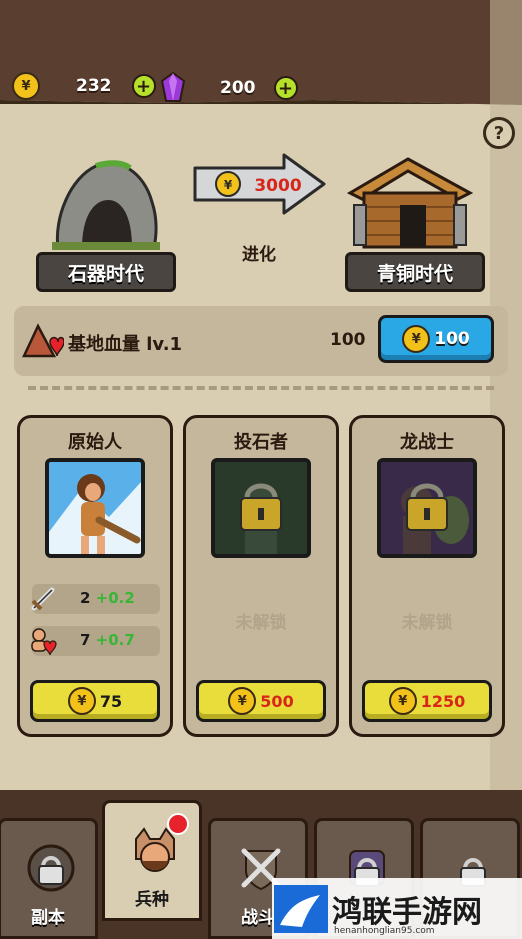 This screenshot has width=522, height=939. What do you see at coordinates (277, 186) in the screenshot?
I see `evolve-cost: 3000` at bounding box center [277, 186].